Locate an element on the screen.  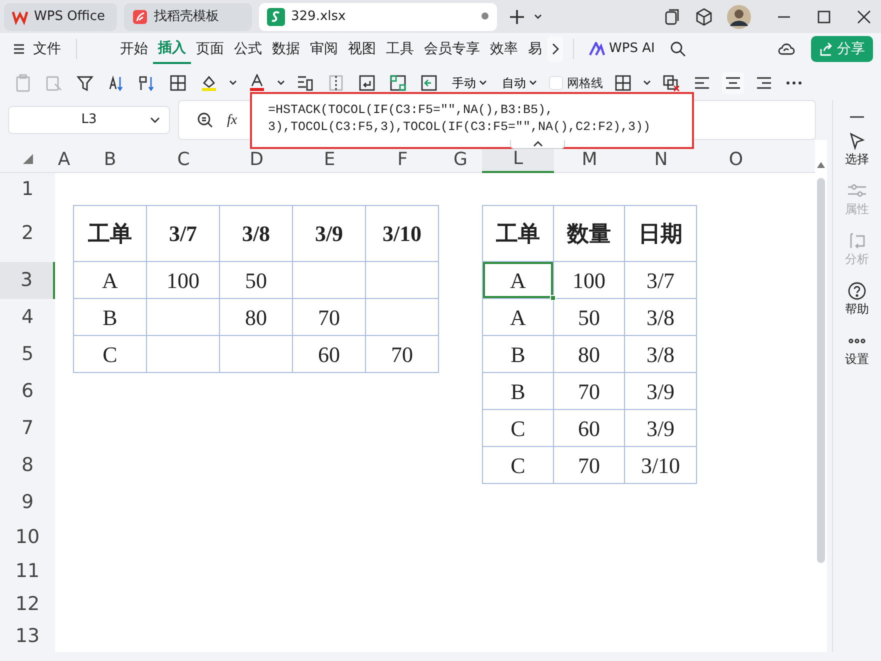
table-cell: 数量 is located at coordinates (589, 233).